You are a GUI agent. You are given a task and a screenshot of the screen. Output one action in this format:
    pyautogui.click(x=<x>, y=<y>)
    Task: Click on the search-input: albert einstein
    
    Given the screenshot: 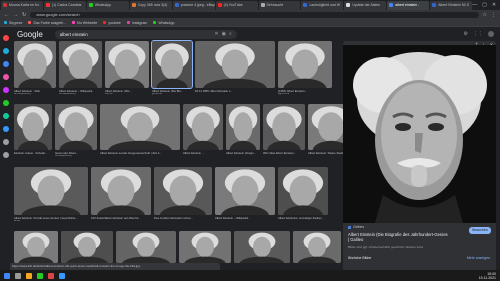 What is the action you would take?
    pyautogui.click(x=136, y=34)
    